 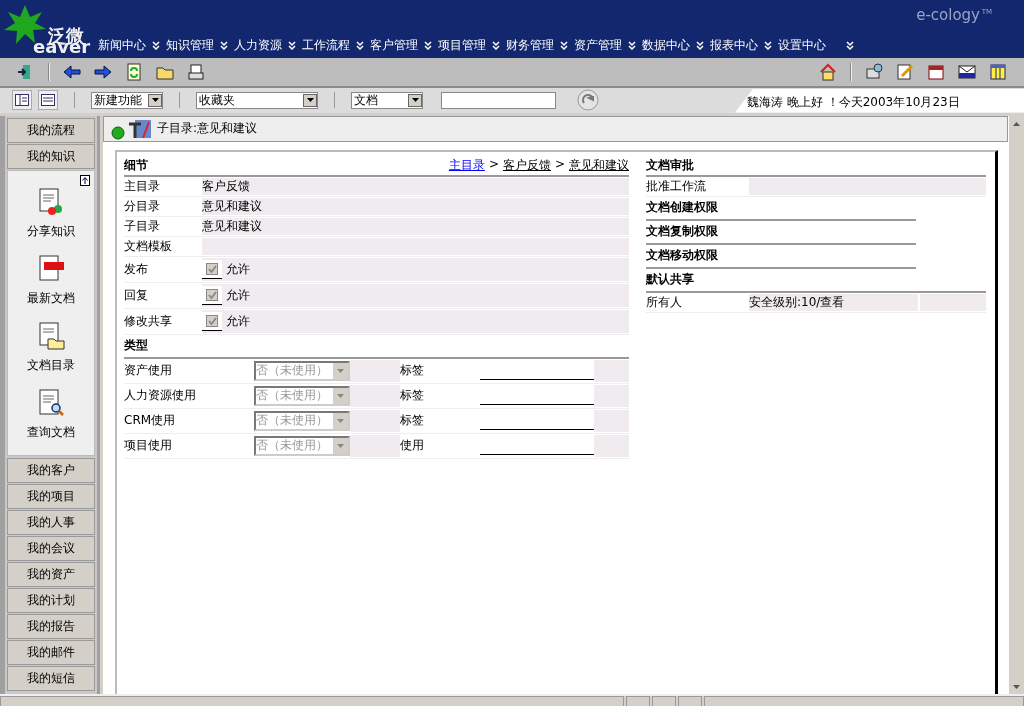 What do you see at coordinates (257, 100) in the screenshot?
I see `favorites-select: 收藏夹` at bounding box center [257, 100].